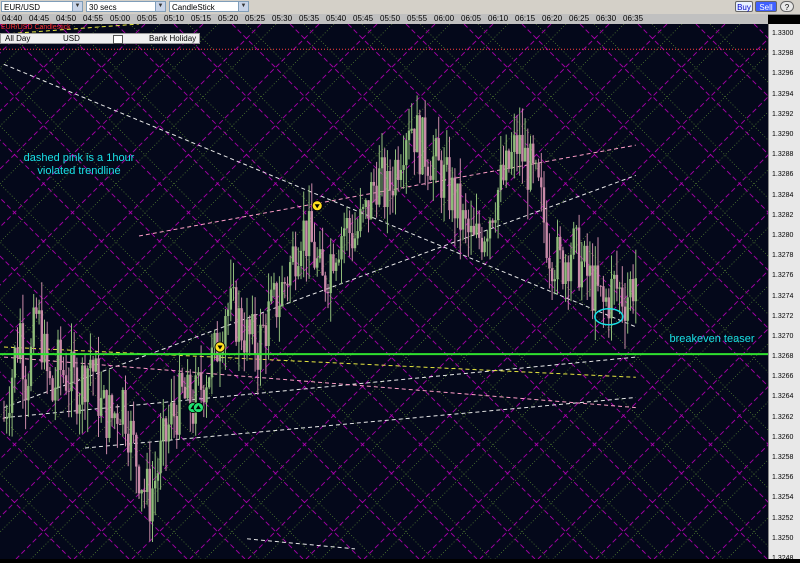 This screenshot has width=800, height=563. I want to click on holiday-label: Bank Holiday, so click(173, 38).